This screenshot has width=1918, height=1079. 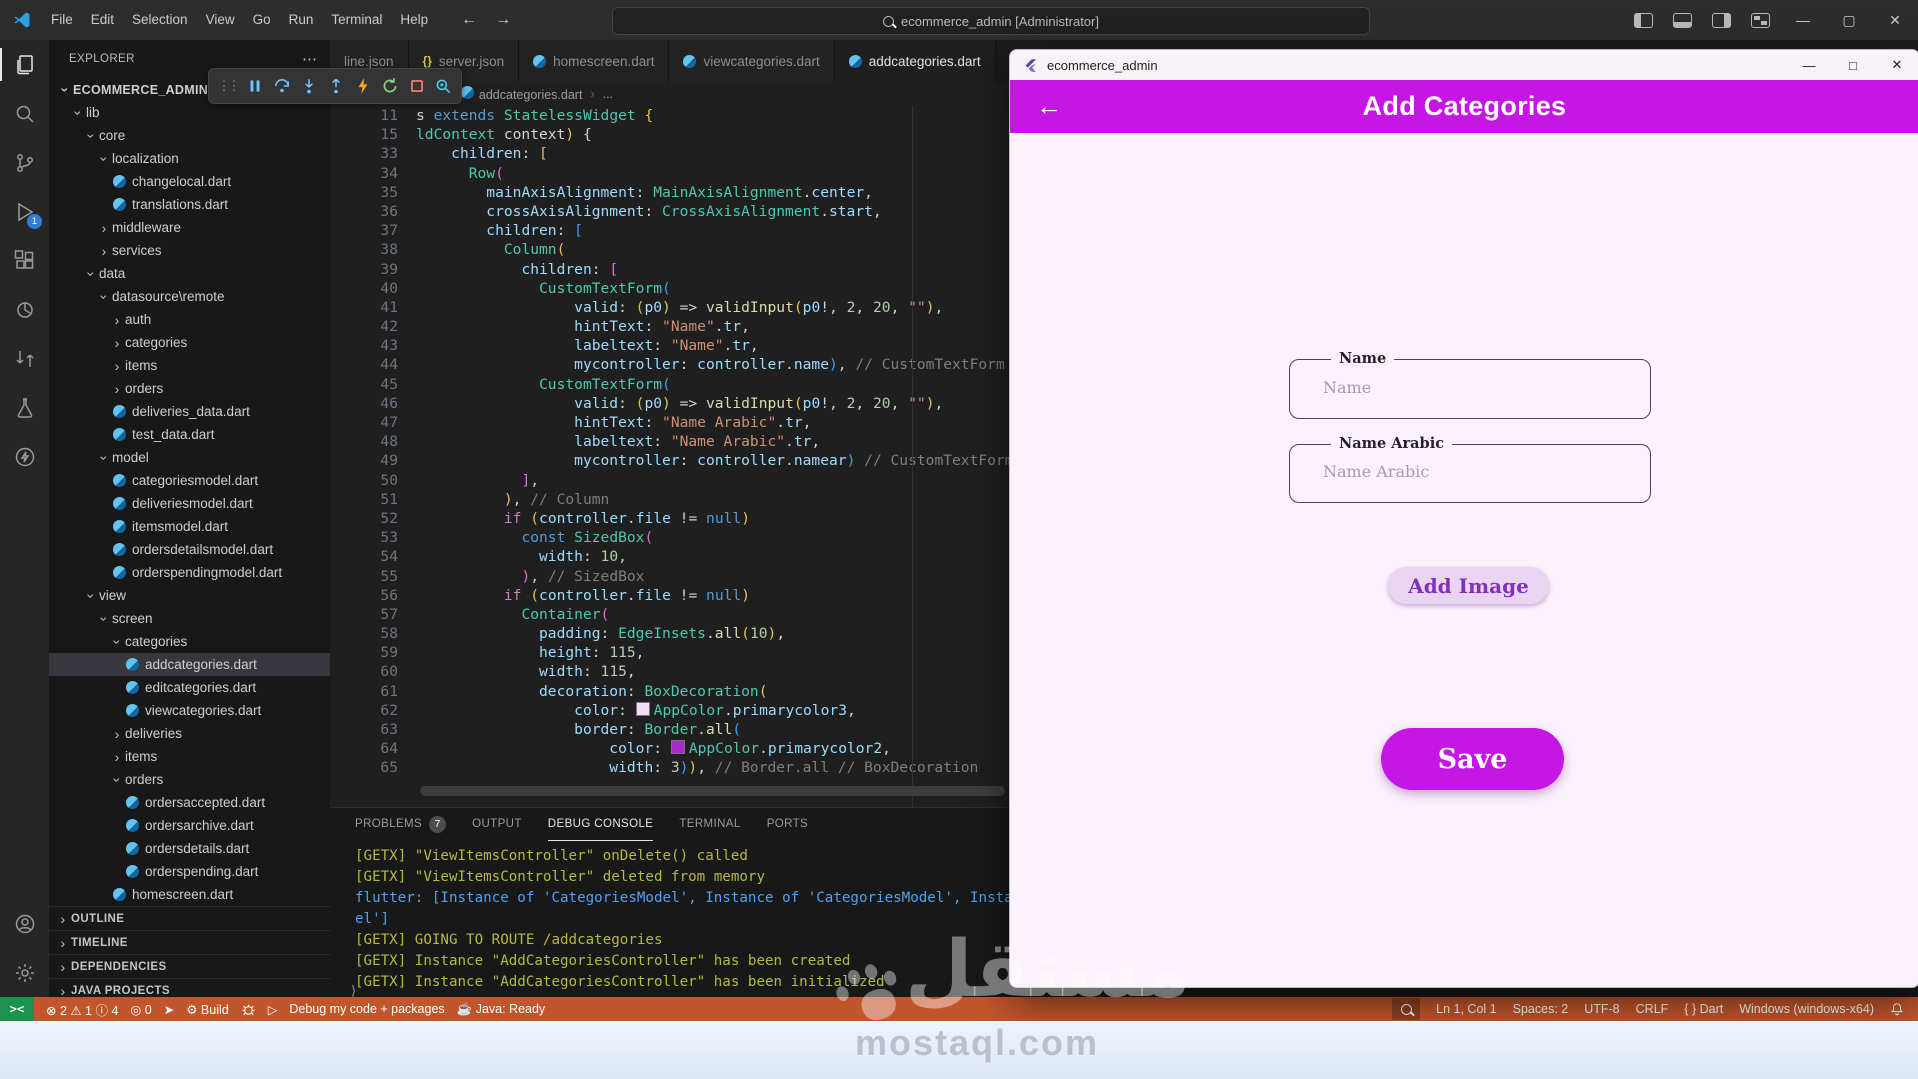 I want to click on language-indicator: { } Dart, so click(x=1703, y=1009).